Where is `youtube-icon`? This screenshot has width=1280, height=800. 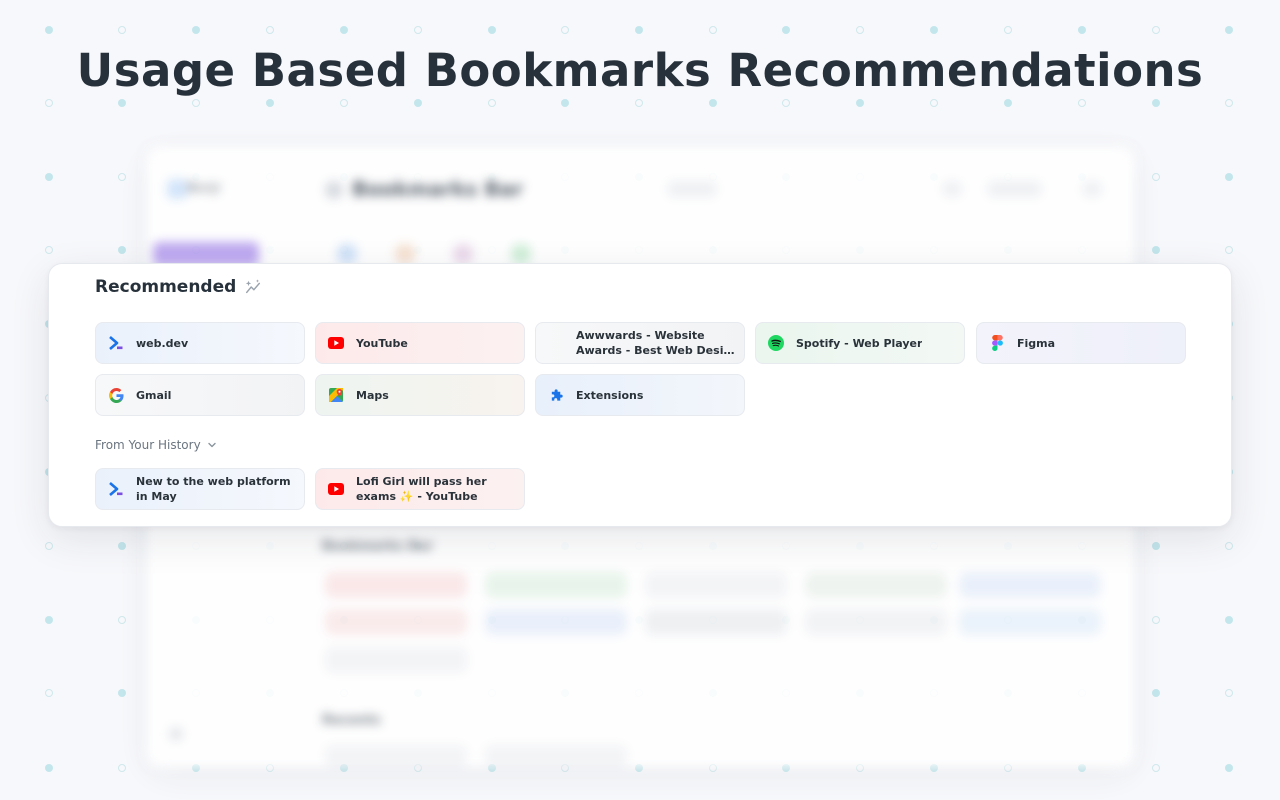 youtube-icon is located at coordinates (336, 343).